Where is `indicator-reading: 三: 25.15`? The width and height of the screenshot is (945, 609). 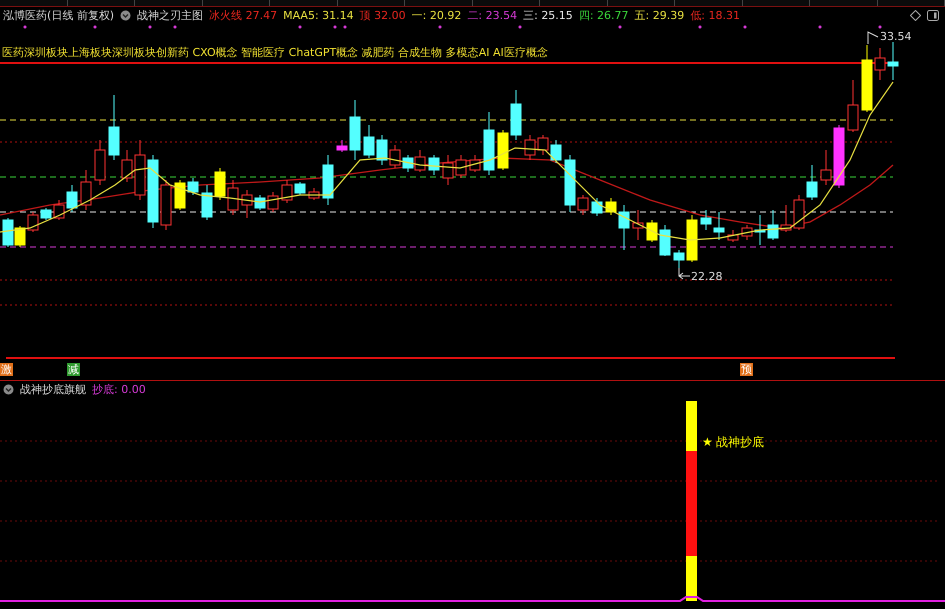 indicator-reading: 三: 25.15 is located at coordinates (548, 15).